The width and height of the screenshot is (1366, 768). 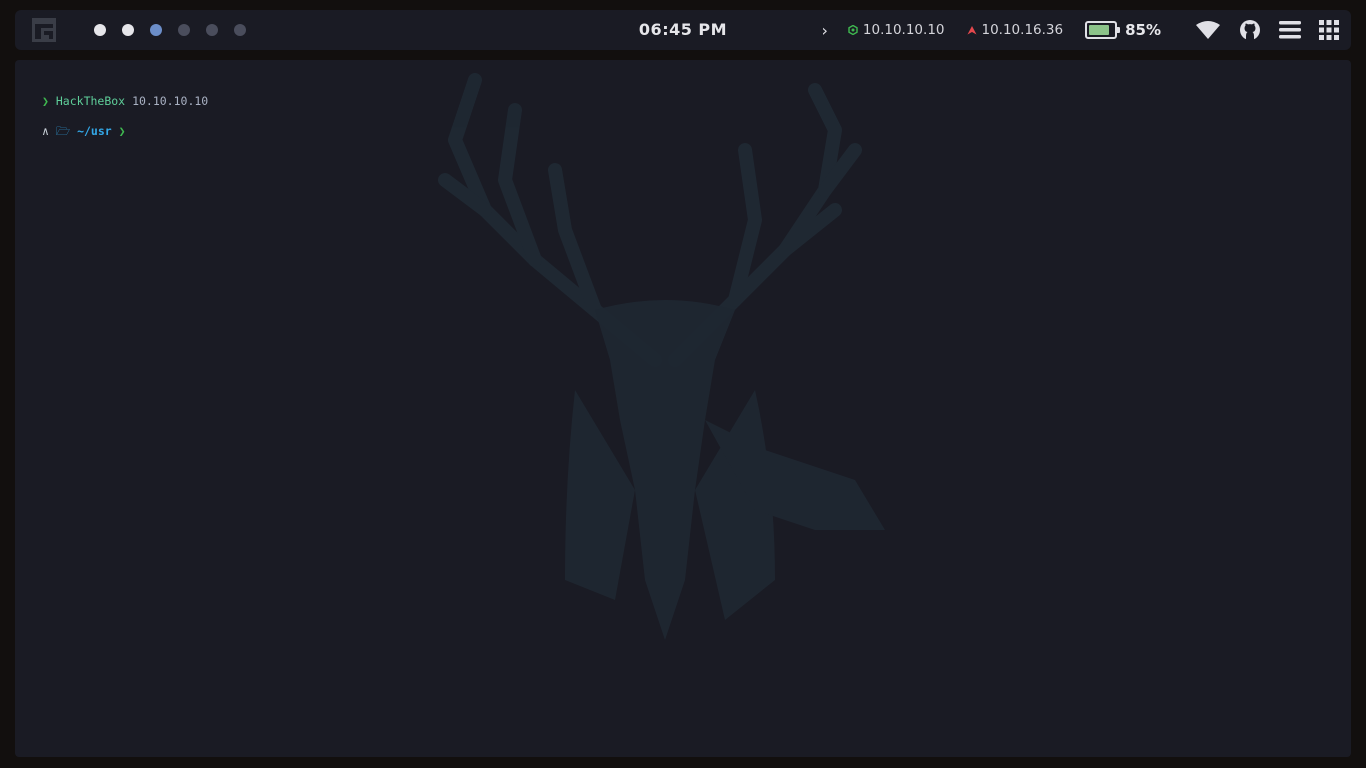 What do you see at coordinates (94, 131) in the screenshot?
I see `cwd-path: ~/usr` at bounding box center [94, 131].